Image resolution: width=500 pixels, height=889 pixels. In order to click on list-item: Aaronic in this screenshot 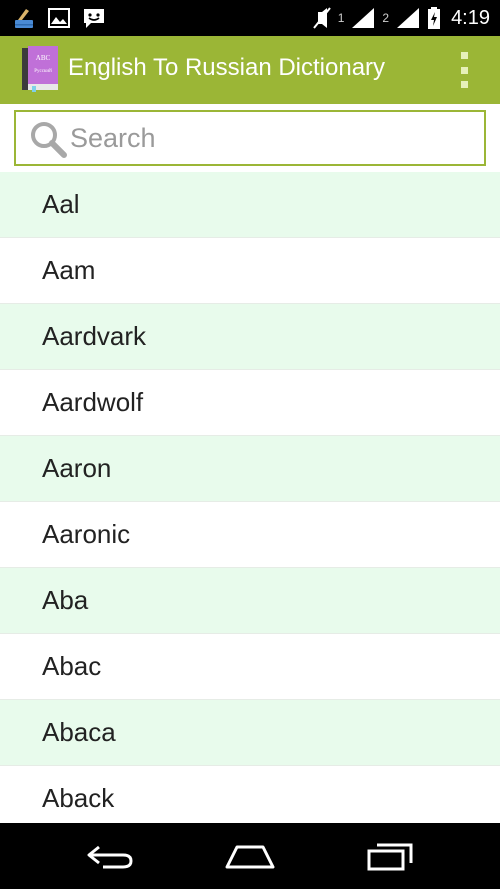, I will do `click(250, 535)`.